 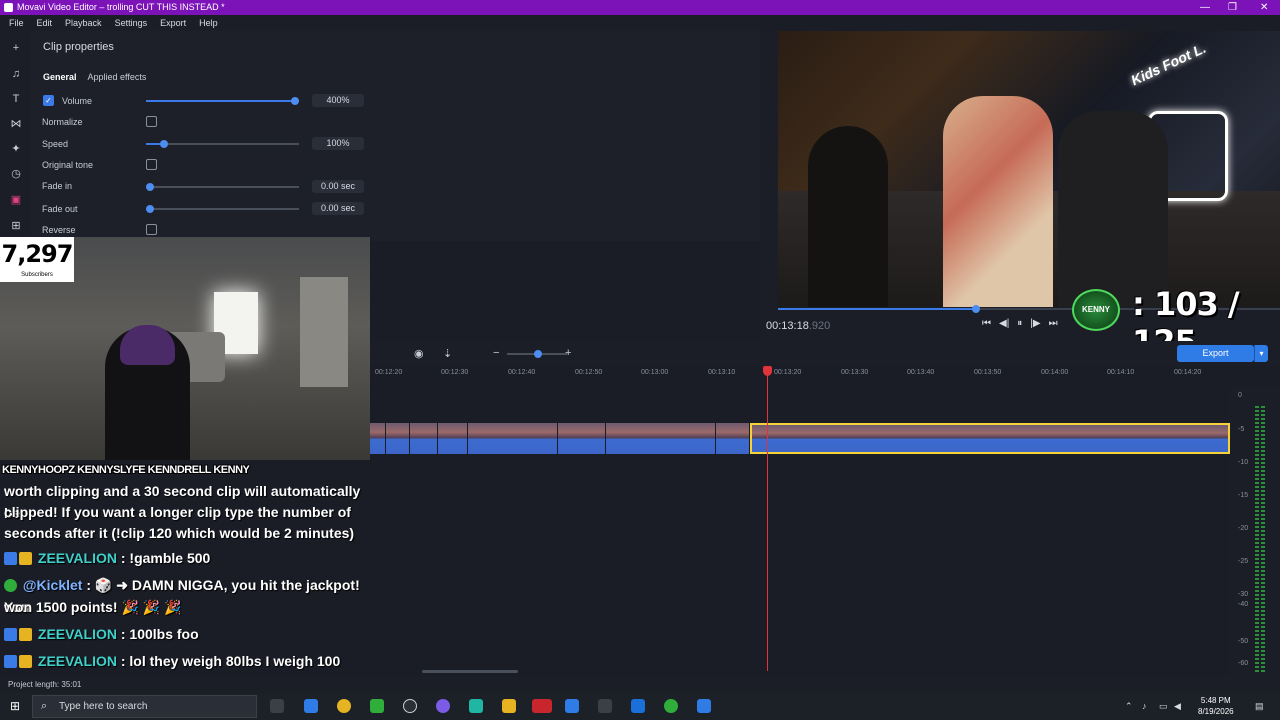 I want to click on notifications-icon: ▤, so click(x=1259, y=706).